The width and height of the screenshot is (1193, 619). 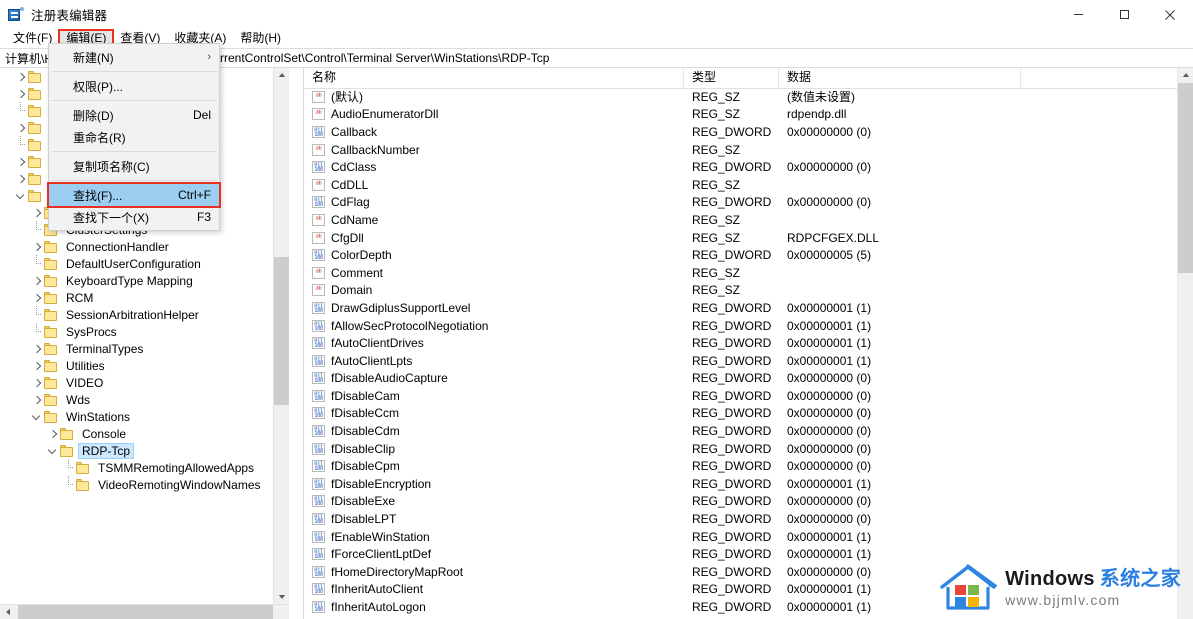 What do you see at coordinates (144, 348) in the screenshot?
I see `tree-item-terminaltypes: TerminalTypes` at bounding box center [144, 348].